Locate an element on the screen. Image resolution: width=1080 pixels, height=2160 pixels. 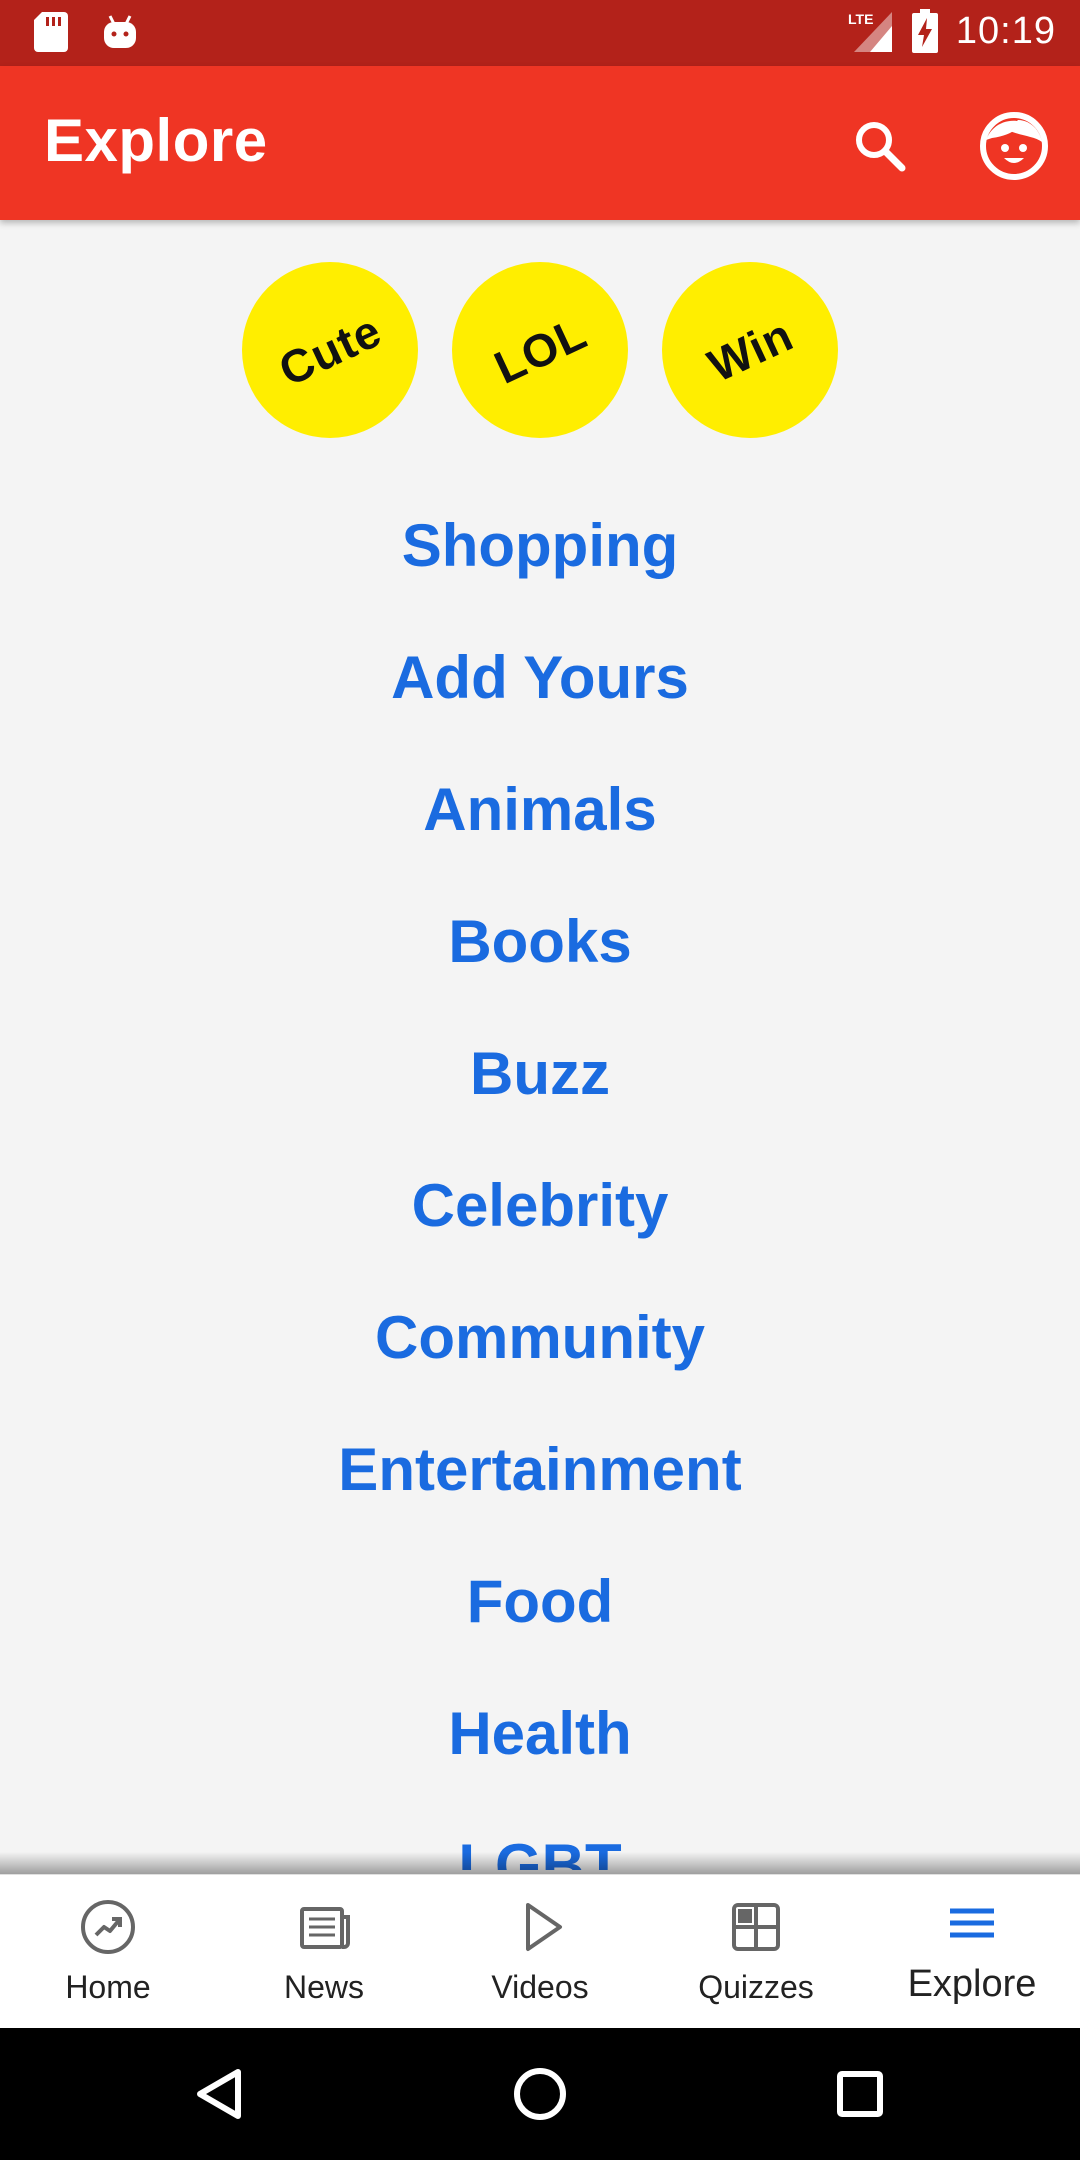
bottom-nav: Home News Videos Quizzes Explore is located at coordinates (540, 1951).